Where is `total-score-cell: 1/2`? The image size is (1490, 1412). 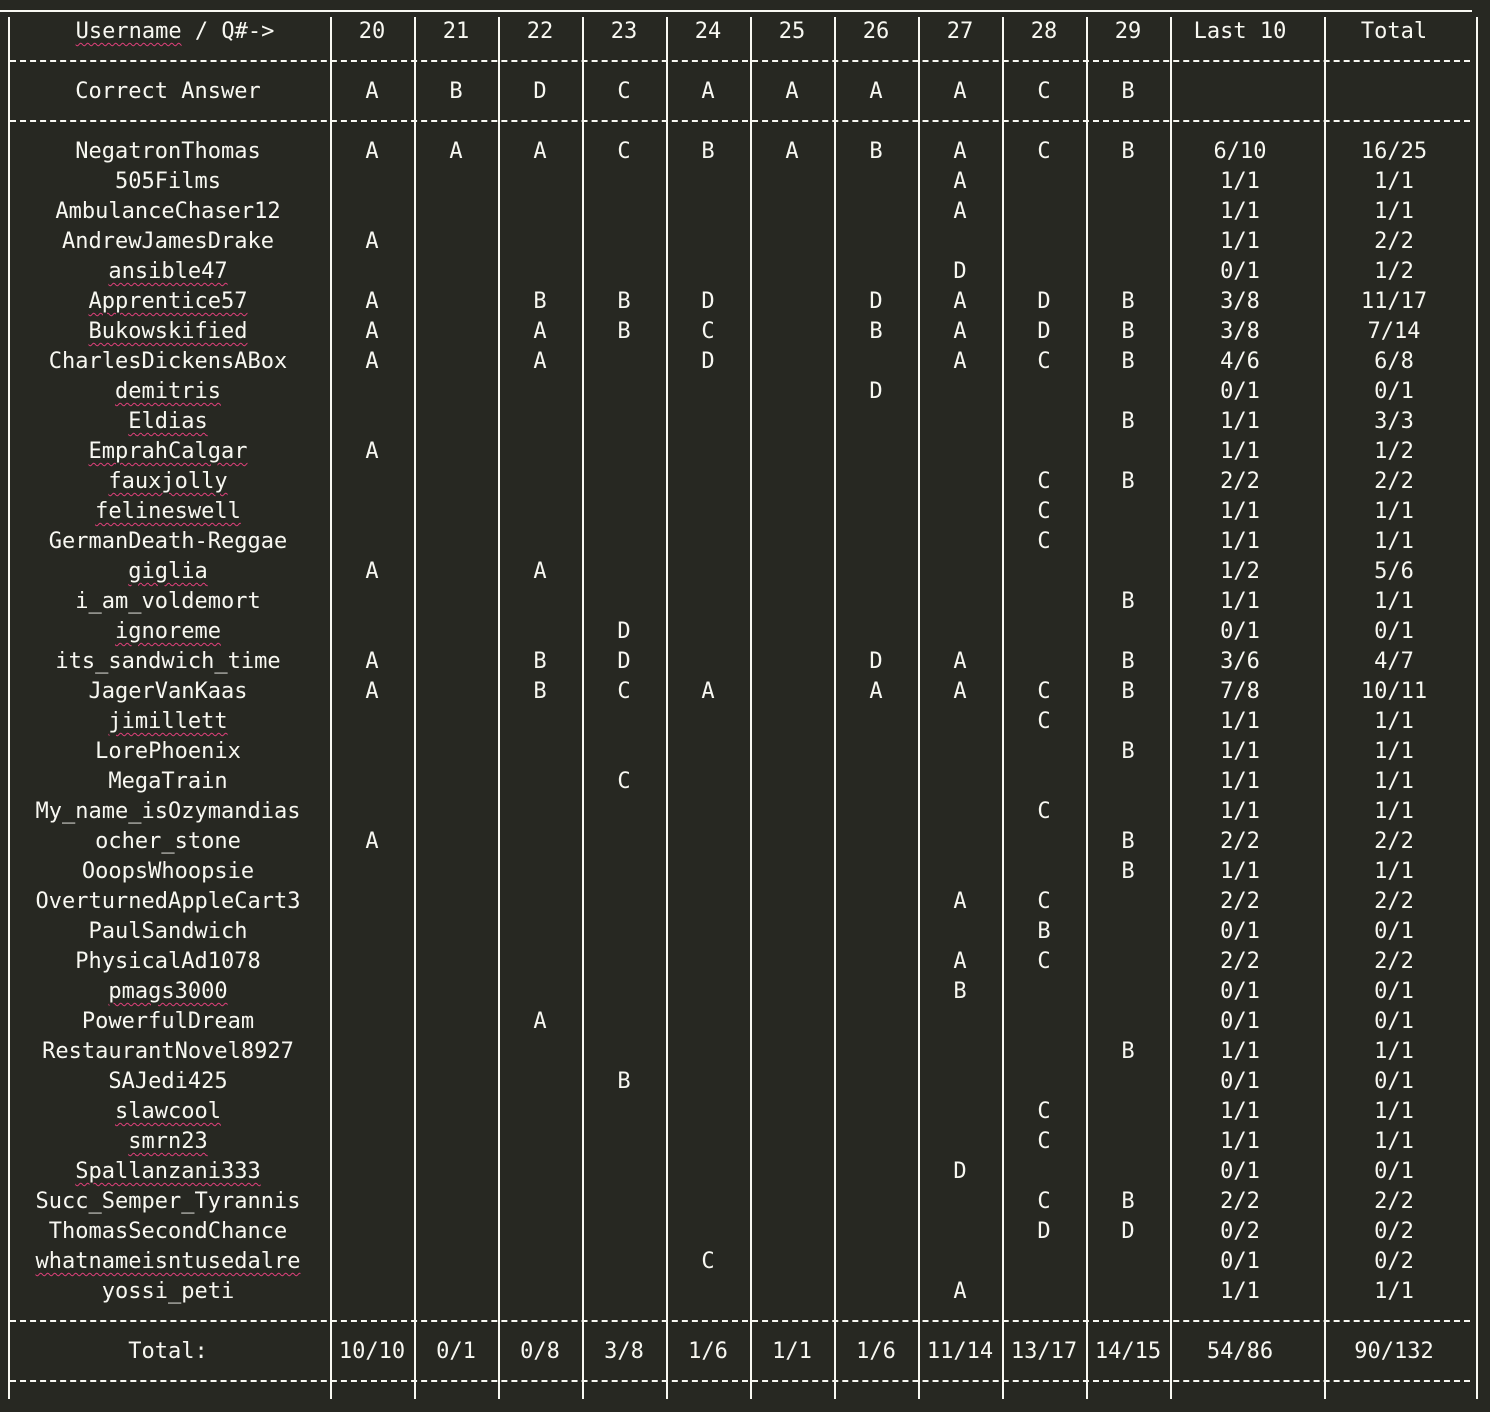
total-score-cell: 1/2 is located at coordinates (1394, 271).